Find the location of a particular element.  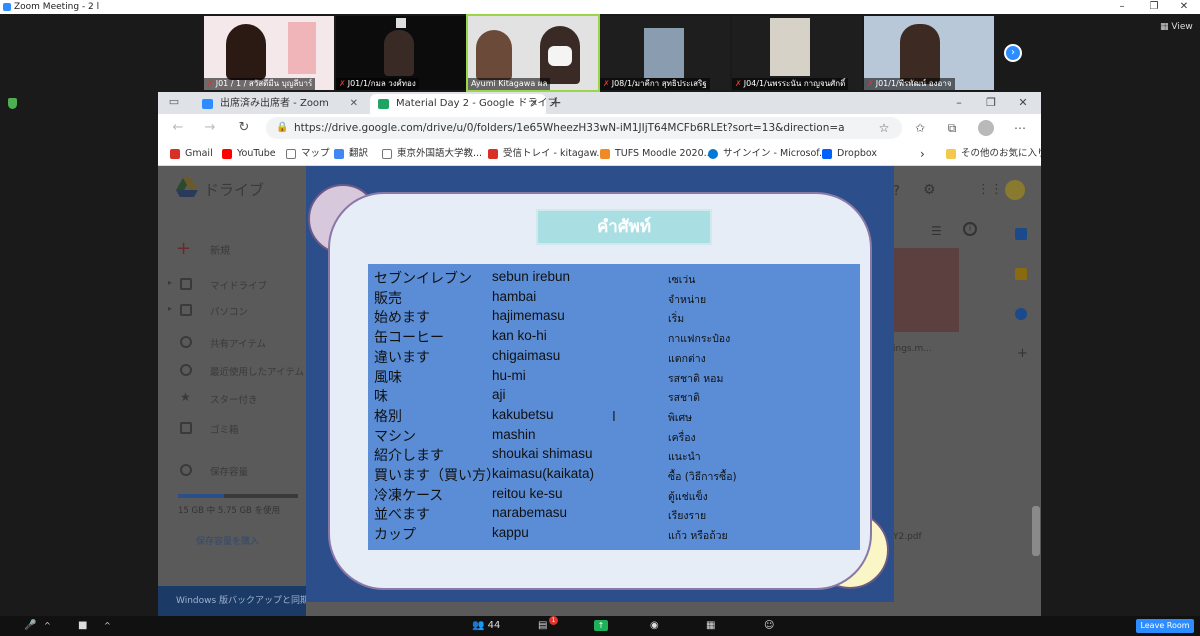

participant-name: J04/1/นพรระนัน กาญจนศักดิ์ is located at coordinates (794, 83).